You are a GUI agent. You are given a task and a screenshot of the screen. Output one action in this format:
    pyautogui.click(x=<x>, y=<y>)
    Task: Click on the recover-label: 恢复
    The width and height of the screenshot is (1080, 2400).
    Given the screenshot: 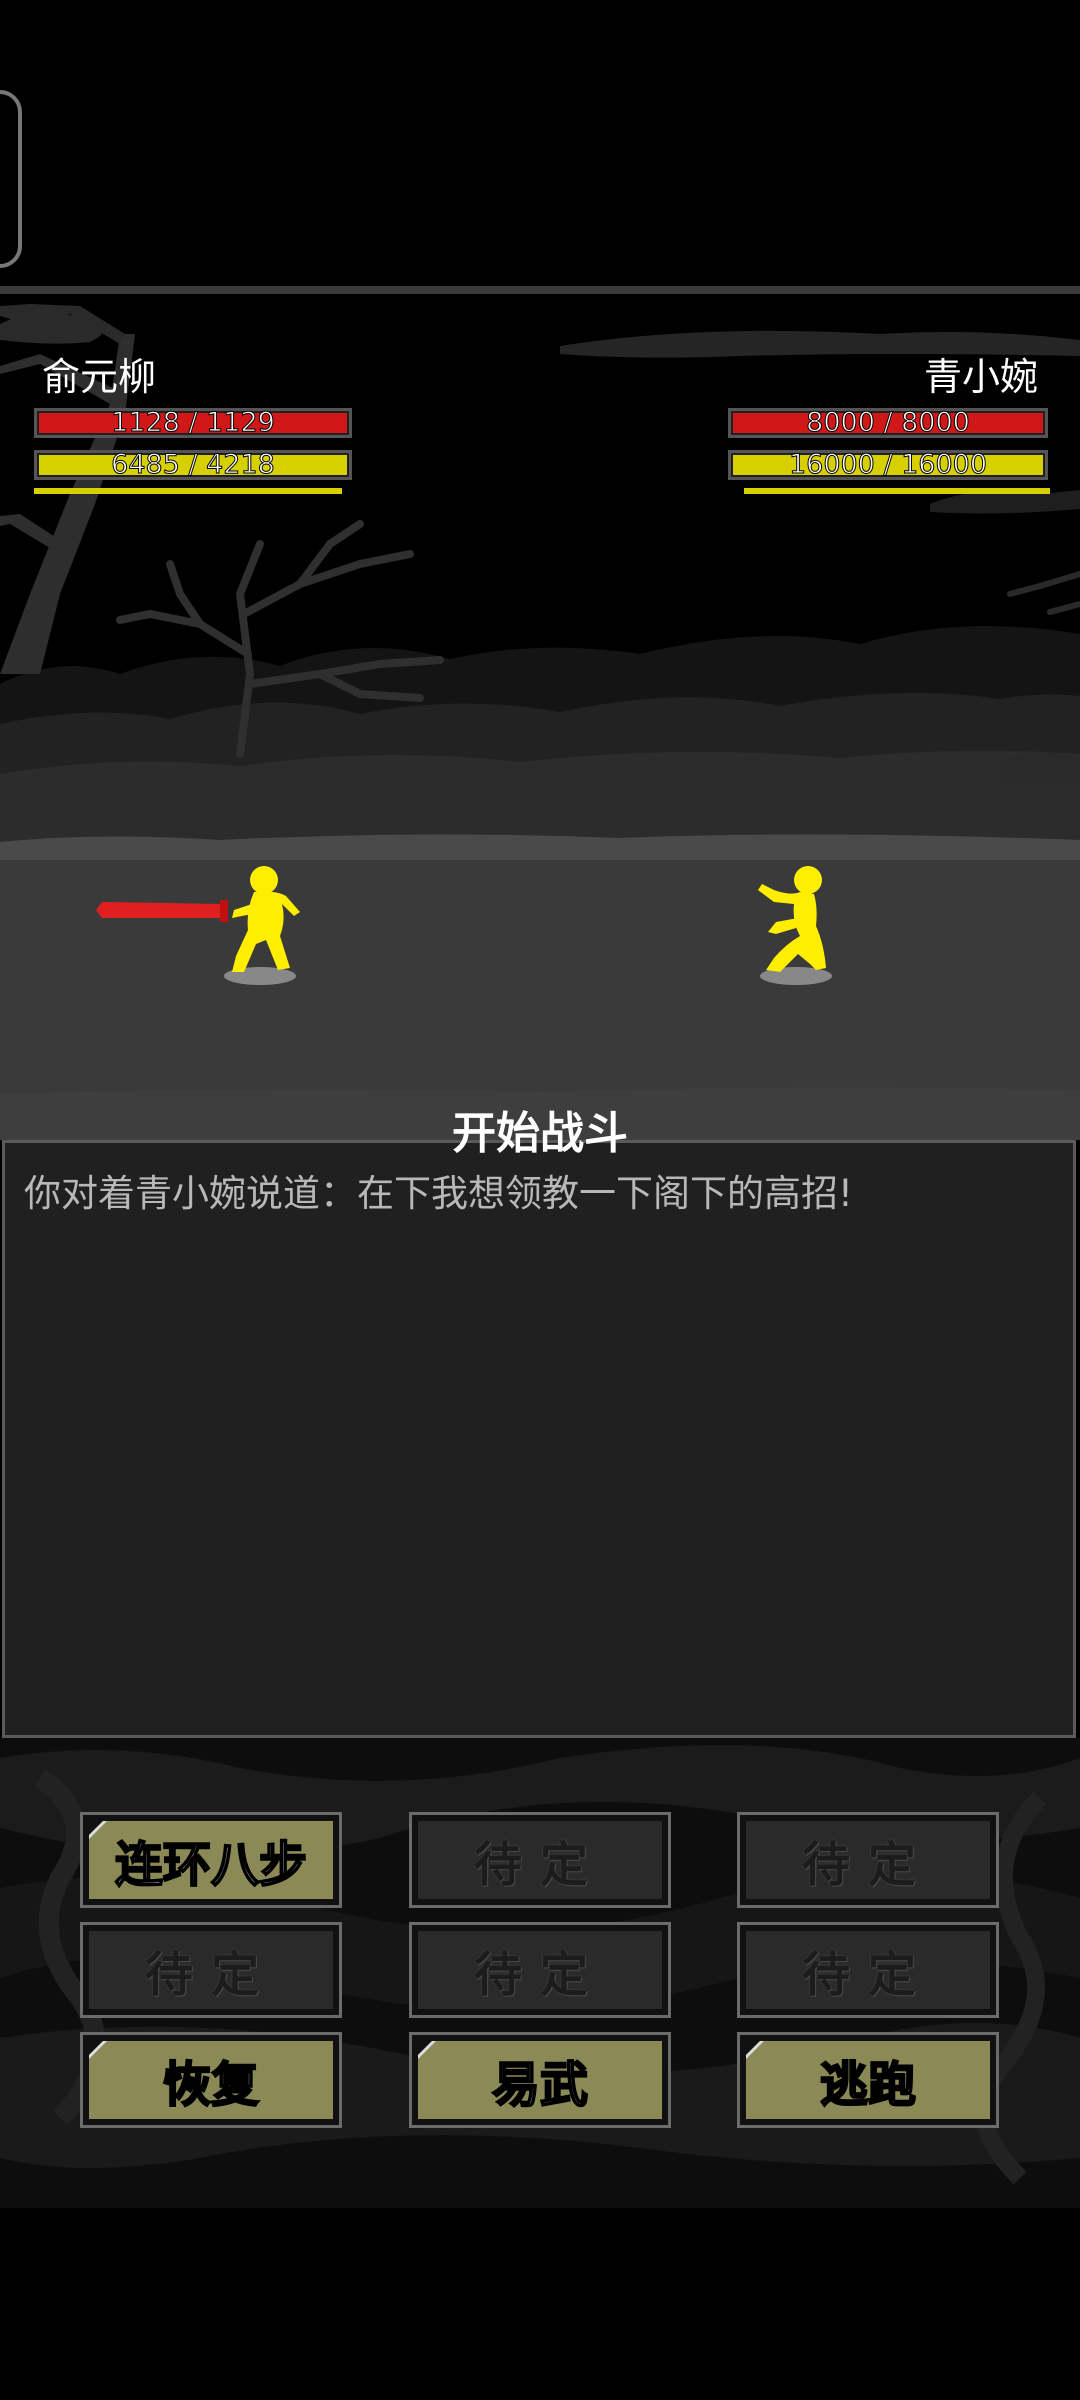 What is the action you would take?
    pyautogui.click(x=211, y=2080)
    